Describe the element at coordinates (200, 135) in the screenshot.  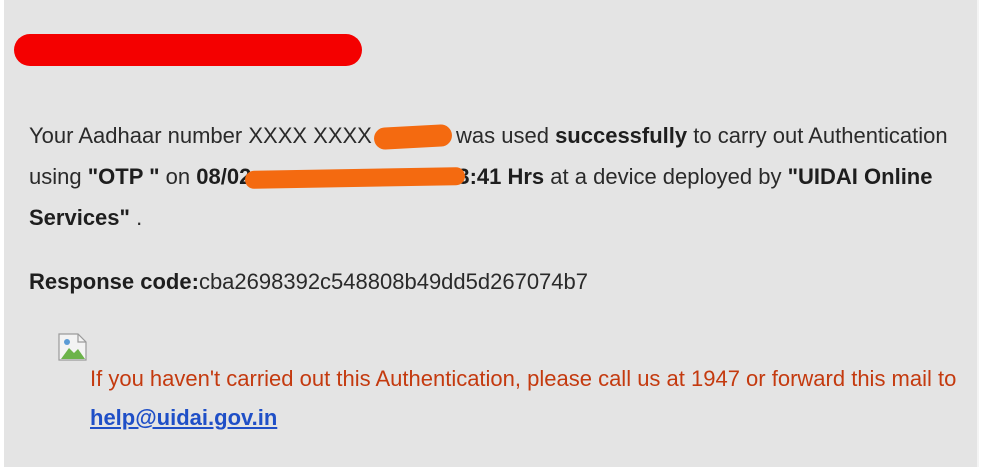
I see `intro-text: Your Aadhaar number XXXX XXXX` at that location.